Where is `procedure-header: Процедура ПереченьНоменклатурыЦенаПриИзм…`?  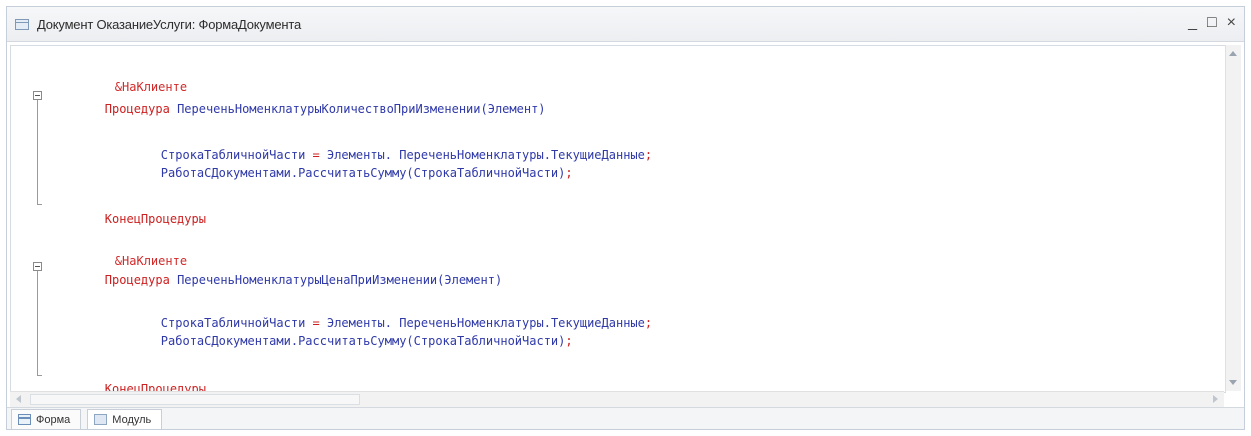
procedure-header: Процедура ПереченьНоменклатурыЦенаПриИзм… is located at coordinates (274, 273).